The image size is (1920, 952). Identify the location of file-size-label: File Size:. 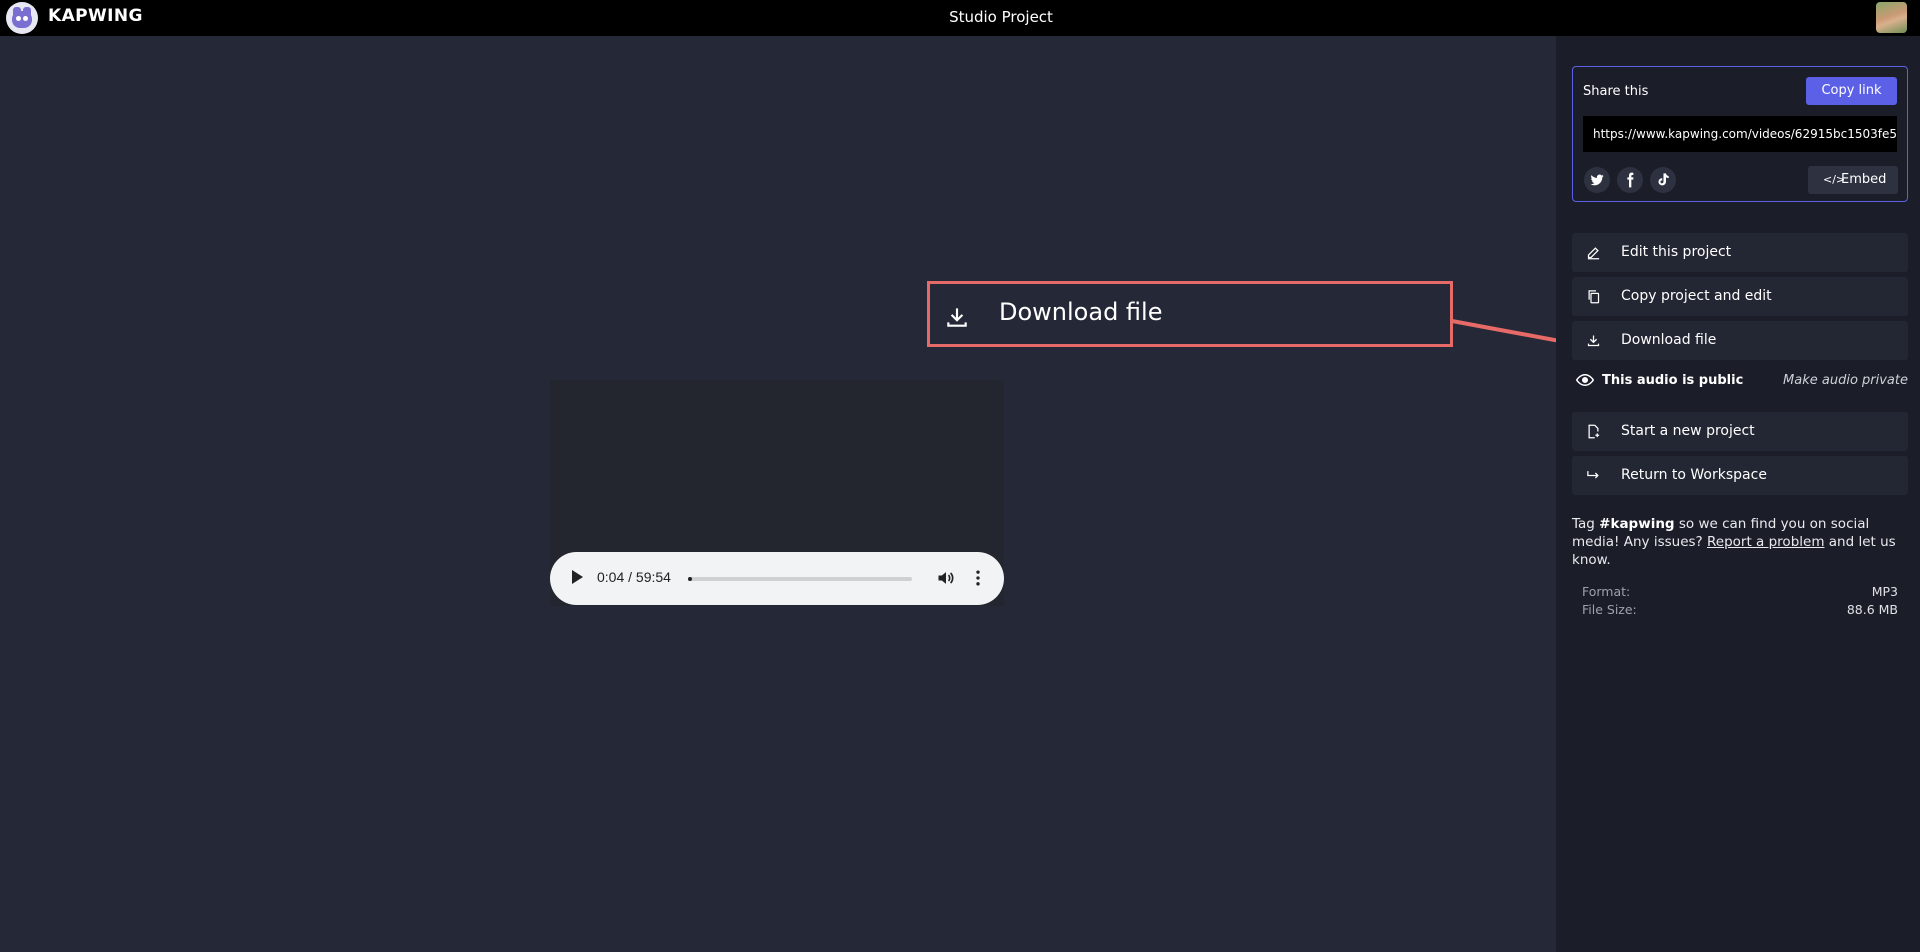
(1609, 609).